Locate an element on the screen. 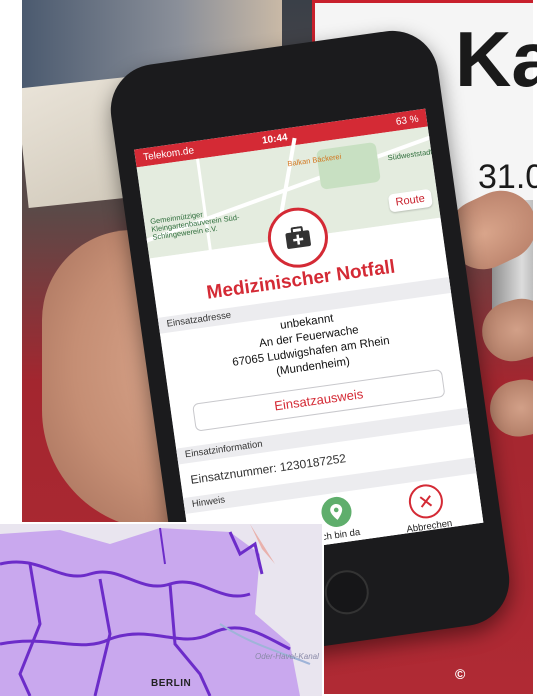 The width and height of the screenshot is (537, 696). cancel-button: Abbrechen is located at coordinates (427, 508).